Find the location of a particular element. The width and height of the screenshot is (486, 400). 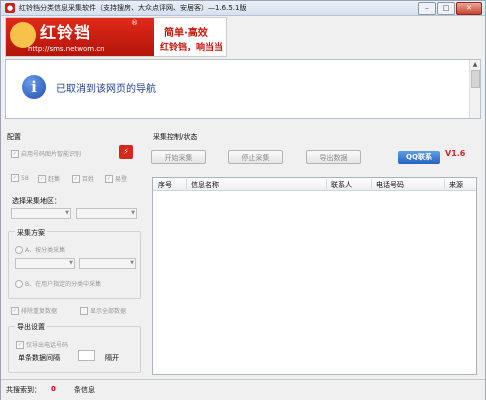

app-bell-icon: ● is located at coordinates (10, 8).